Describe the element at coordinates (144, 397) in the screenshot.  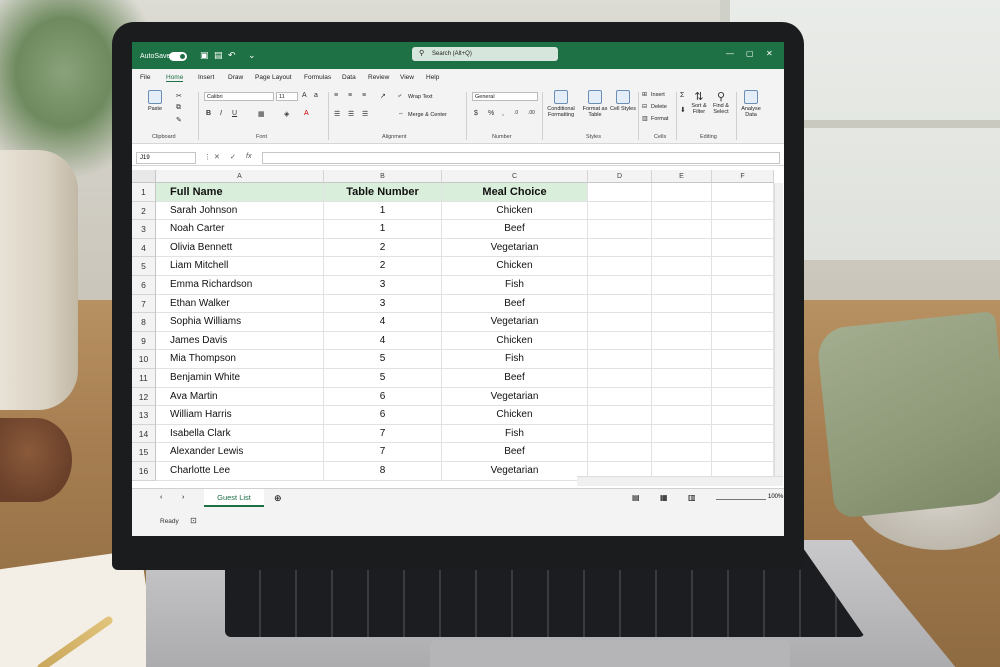
I see `row-header: 12` at that location.